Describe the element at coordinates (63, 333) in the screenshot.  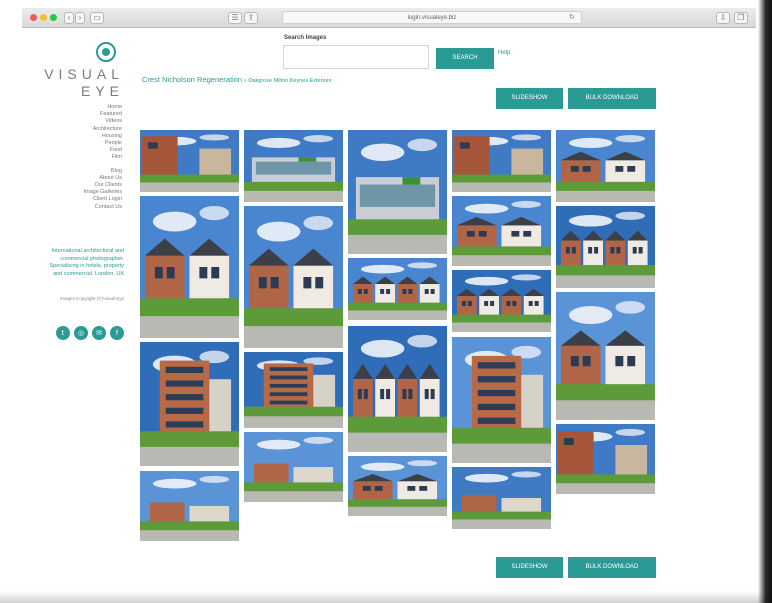
I see `twitter-icon: t` at that location.